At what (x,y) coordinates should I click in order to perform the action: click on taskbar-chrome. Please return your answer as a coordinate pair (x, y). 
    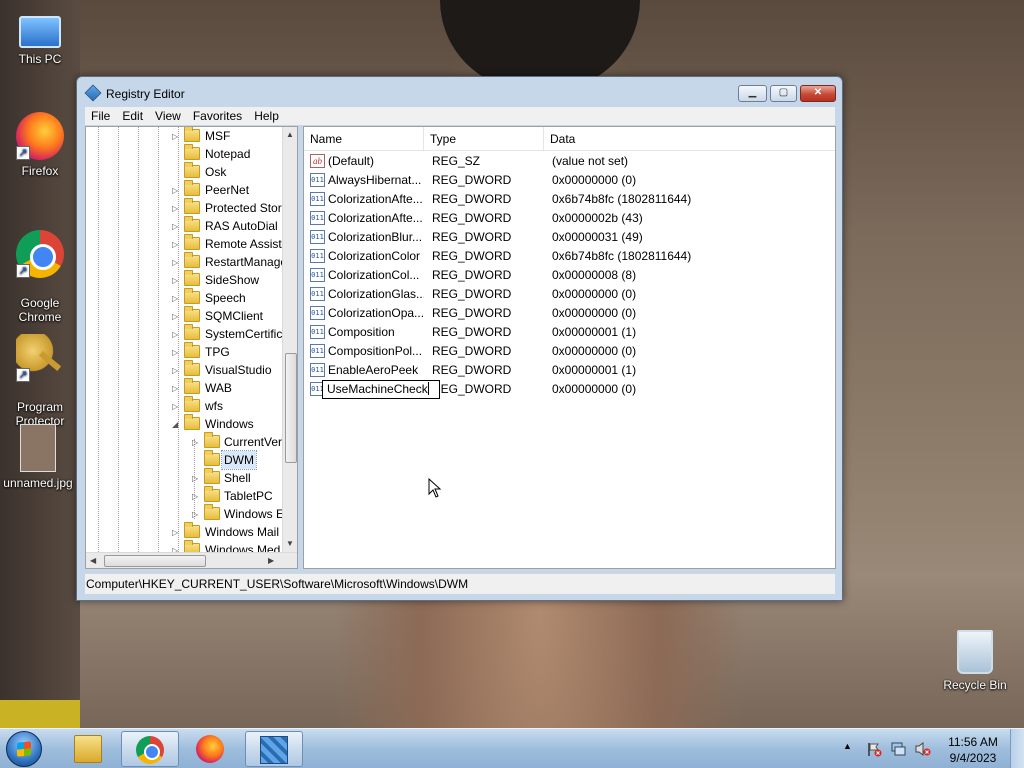
    Looking at the image, I should click on (150, 749).